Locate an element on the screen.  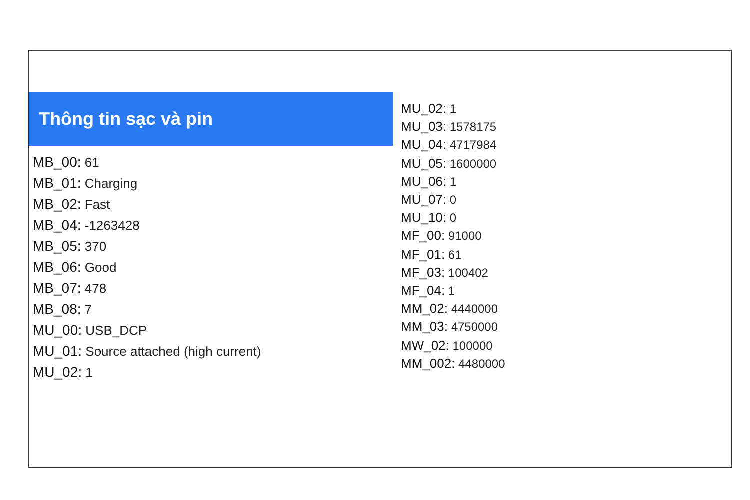
info-row: MU_03: 1578175 is located at coordinates (449, 127).